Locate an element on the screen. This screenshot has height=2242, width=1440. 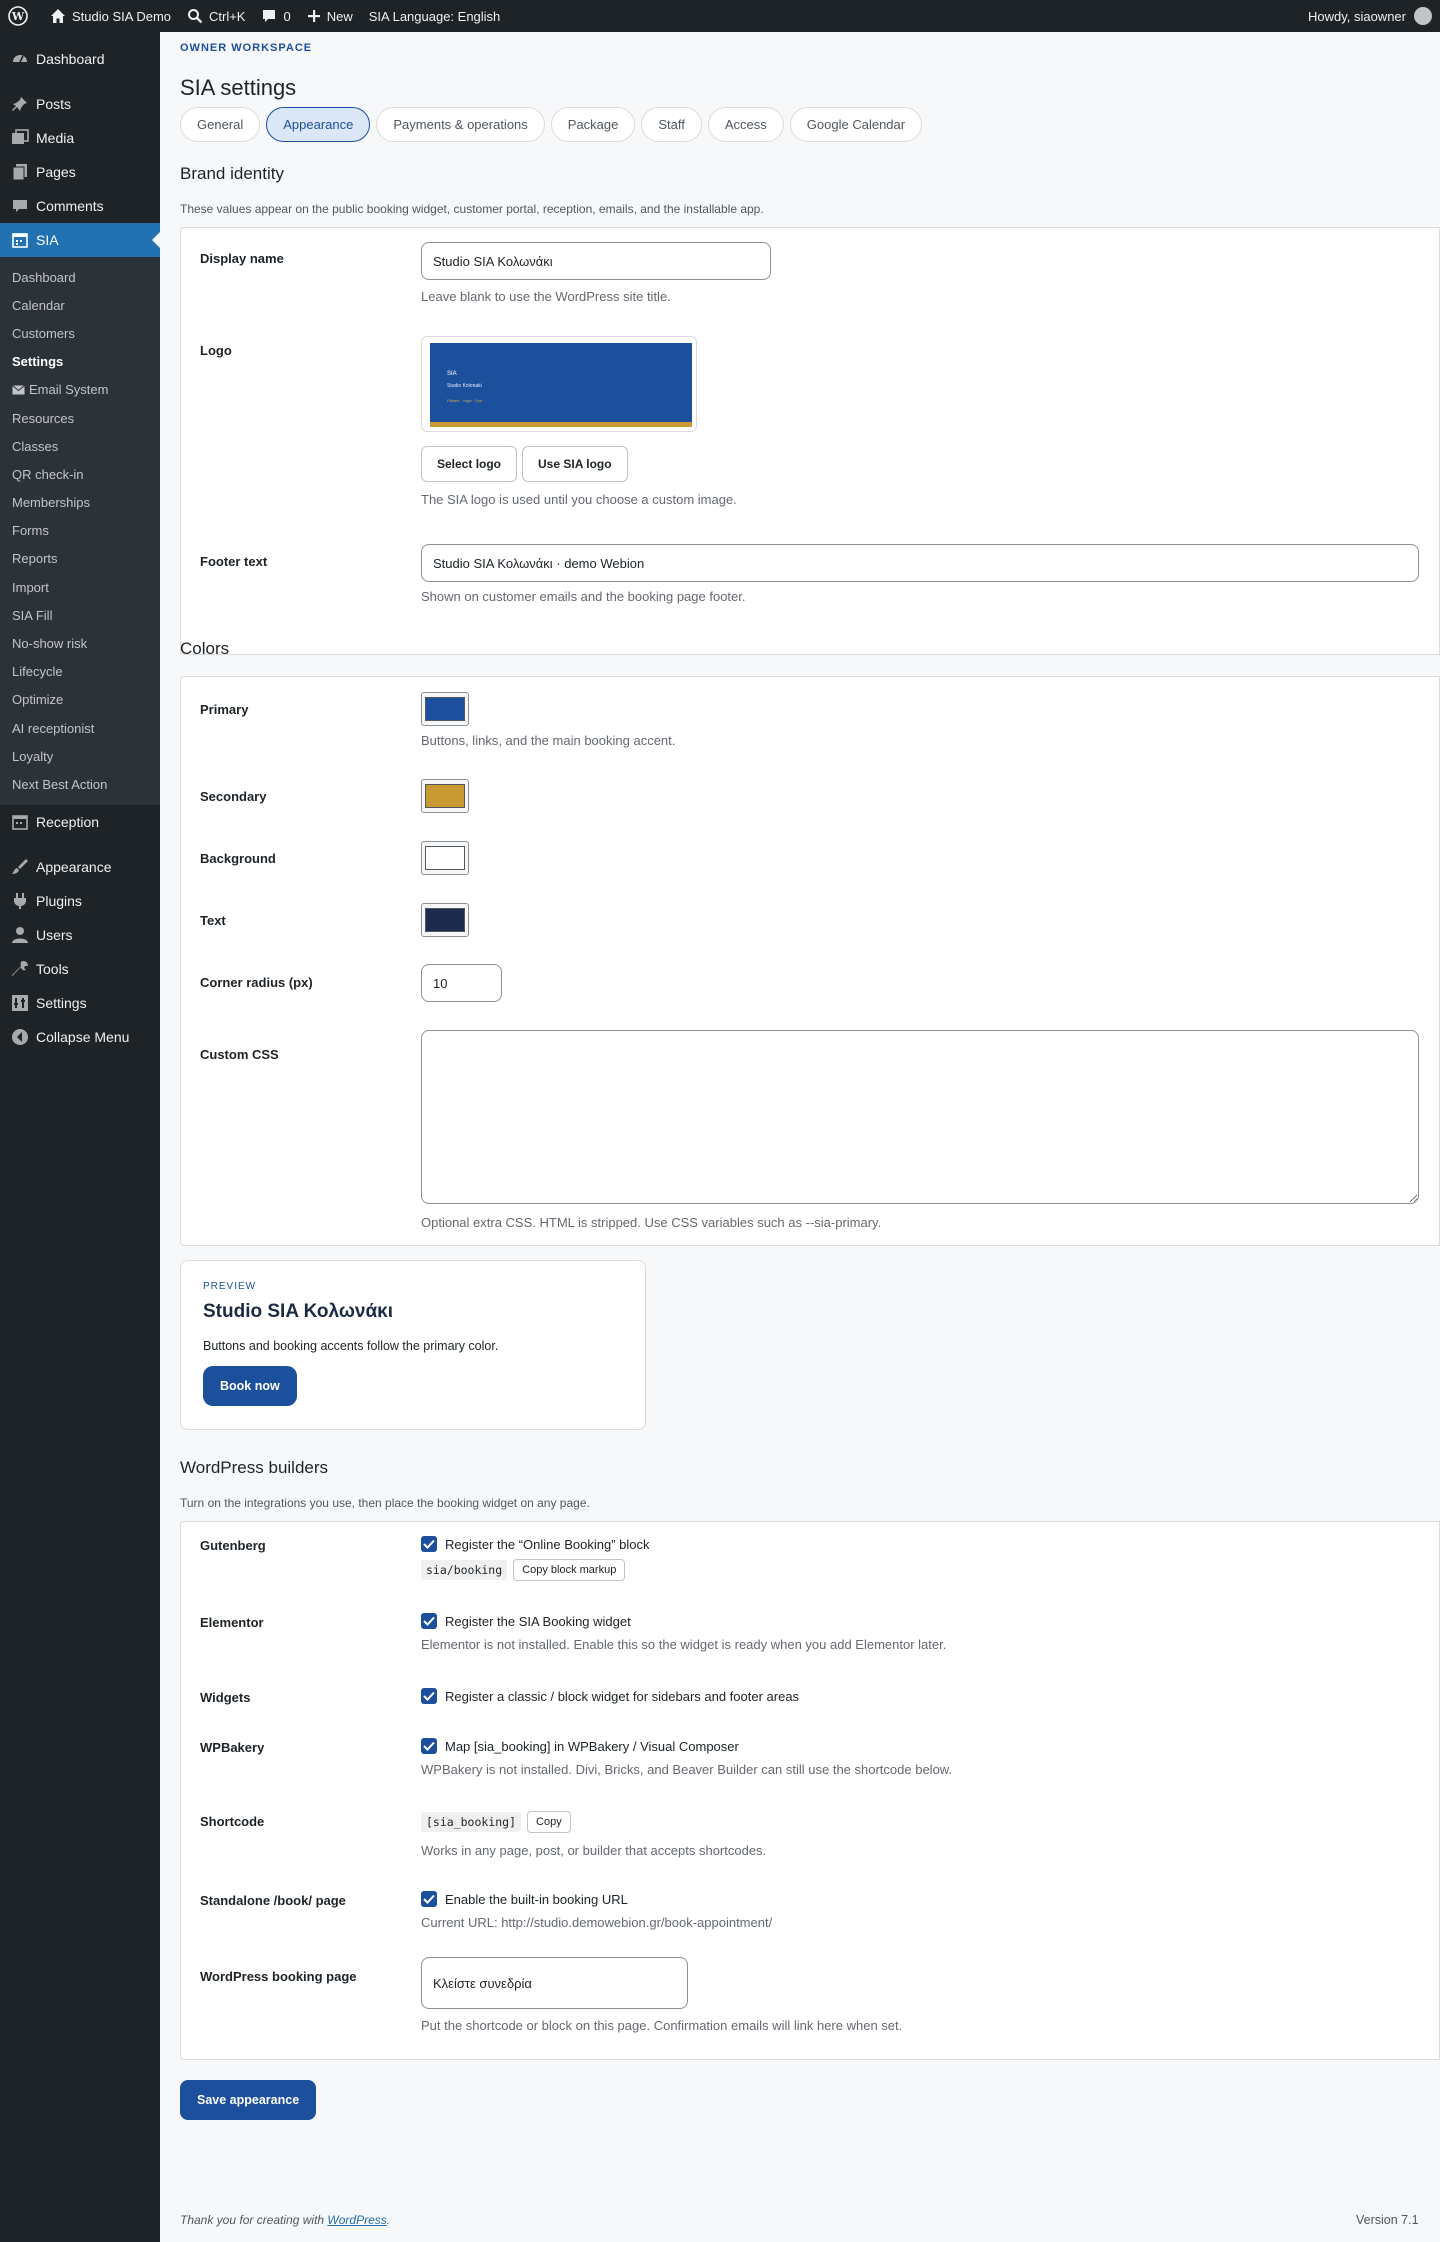
booking-page-label: WordPress booking page is located at coordinates (278, 1976).